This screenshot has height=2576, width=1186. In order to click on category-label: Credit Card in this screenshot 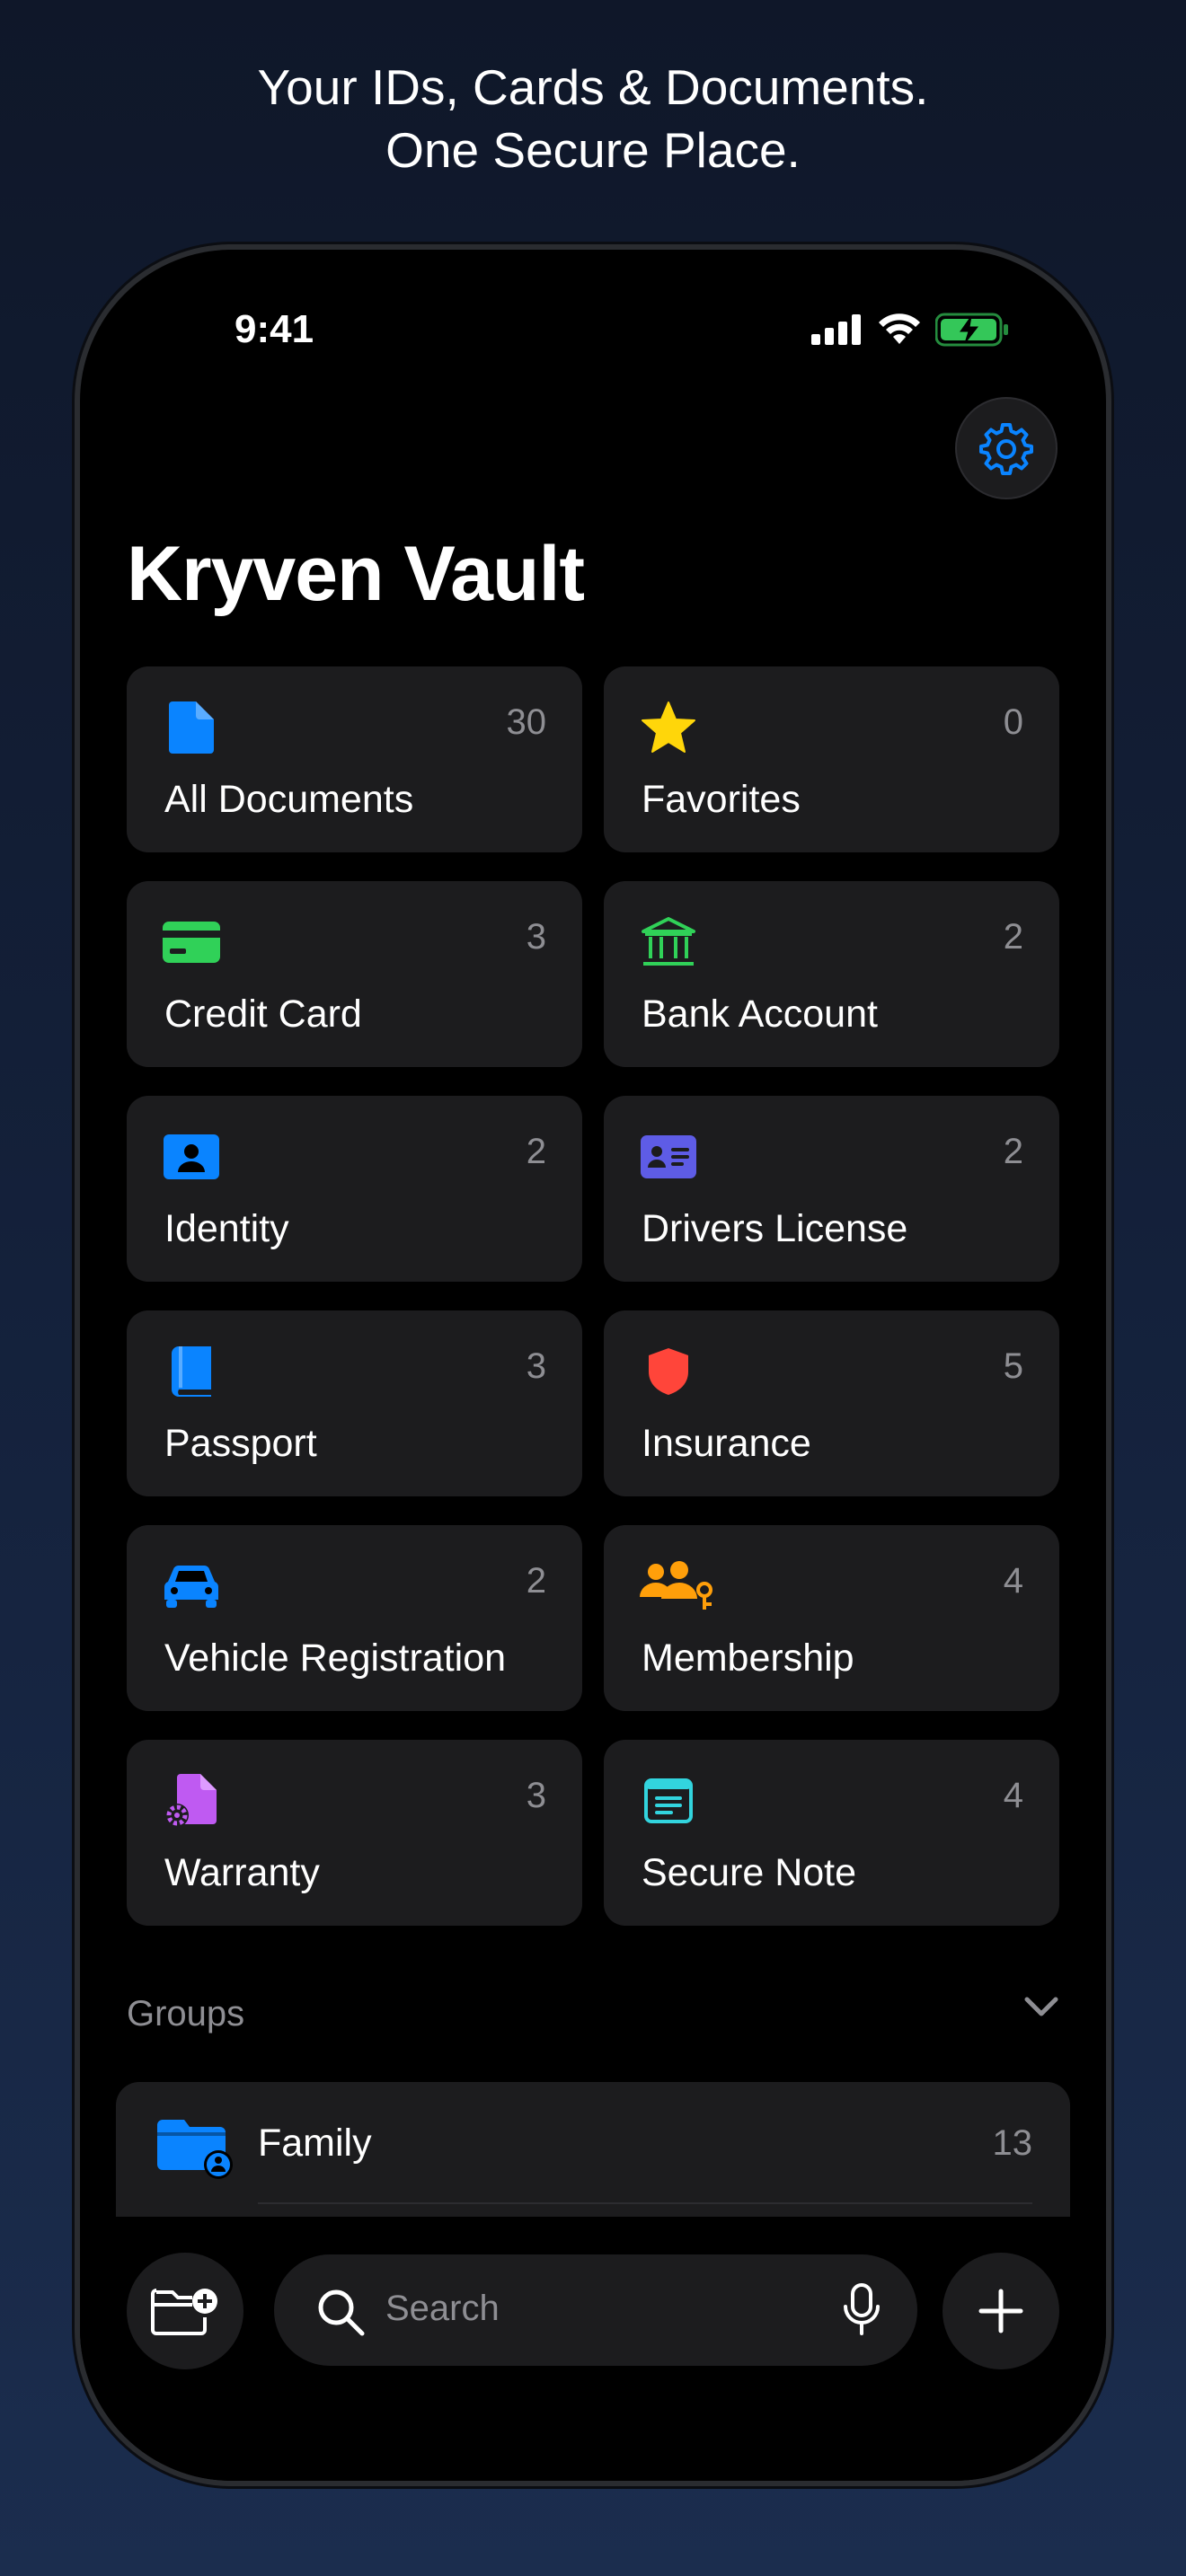, I will do `click(263, 1014)`.